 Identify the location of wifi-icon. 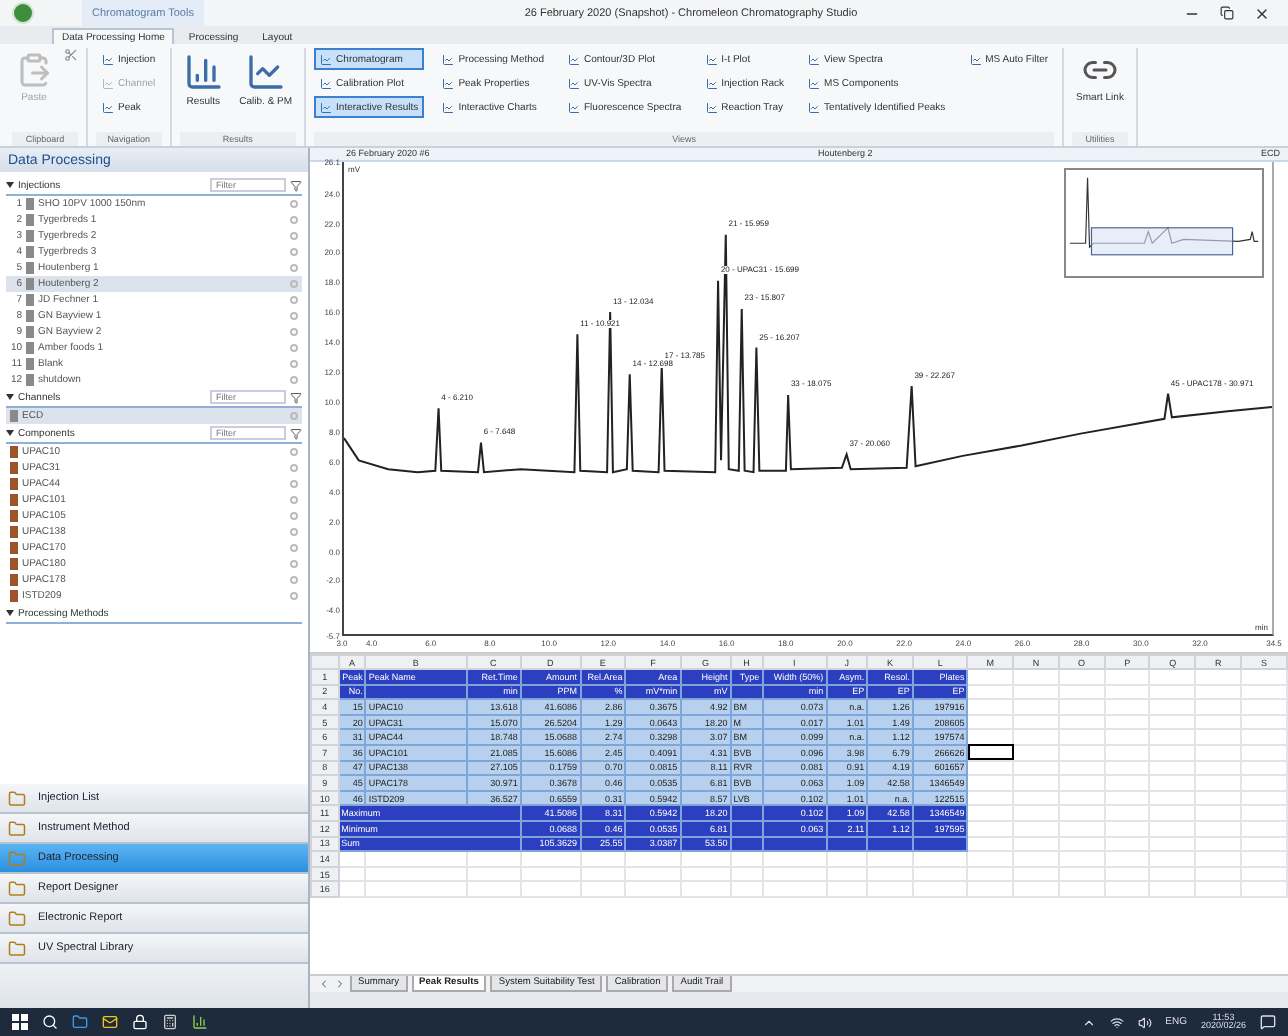
(1116, 1022).